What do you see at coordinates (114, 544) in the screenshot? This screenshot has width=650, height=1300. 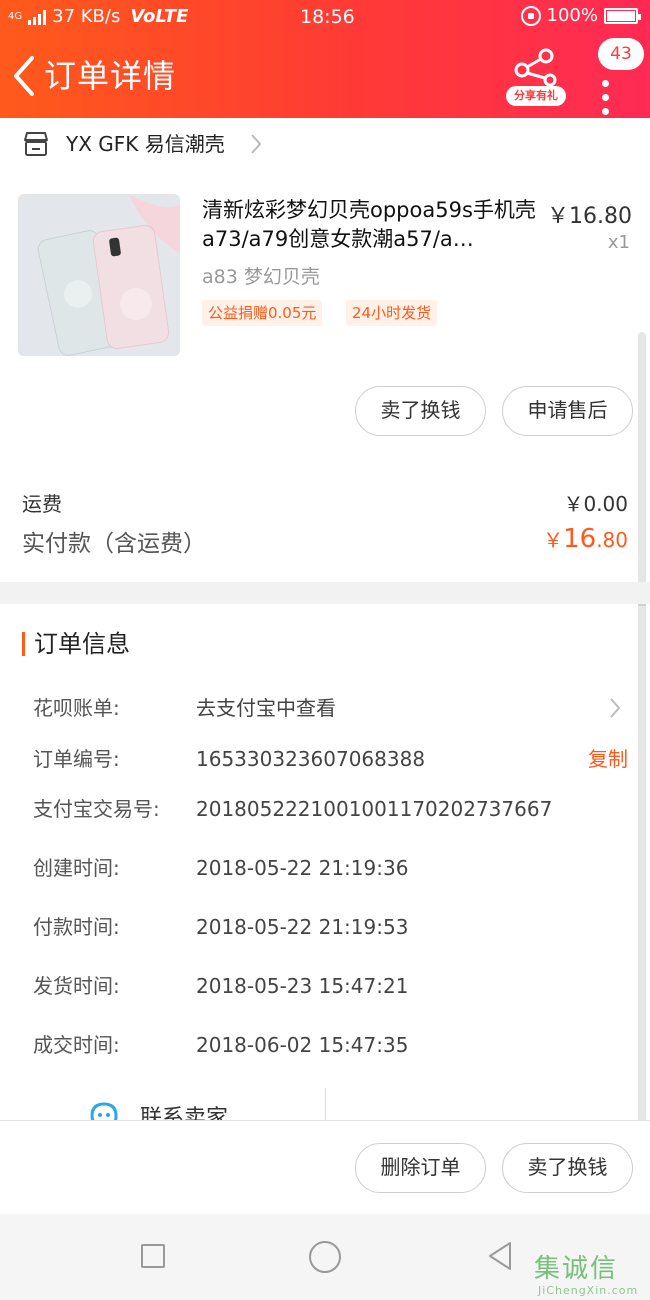 I see `paid-label: 实付款（含运费）` at bounding box center [114, 544].